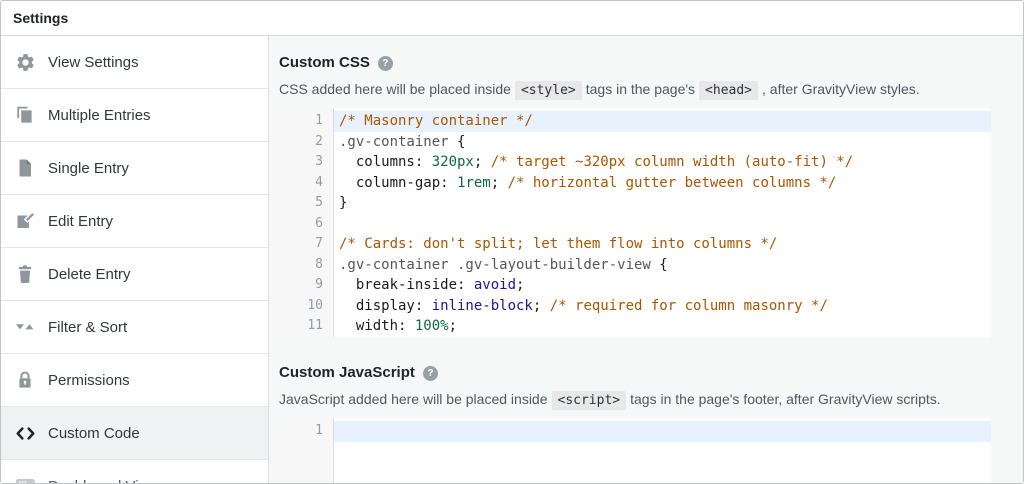 This screenshot has width=1024, height=484. What do you see at coordinates (25, 168) in the screenshot?
I see `page-icon` at bounding box center [25, 168].